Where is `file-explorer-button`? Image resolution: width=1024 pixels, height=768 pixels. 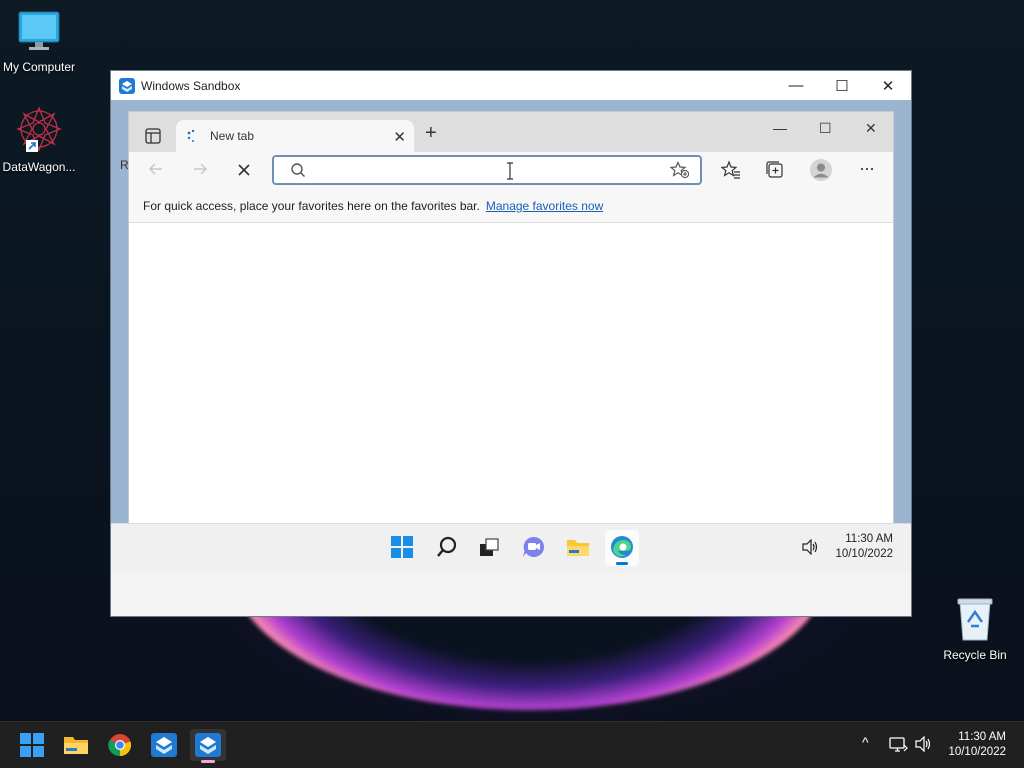 file-explorer-button is located at coordinates (76, 745).